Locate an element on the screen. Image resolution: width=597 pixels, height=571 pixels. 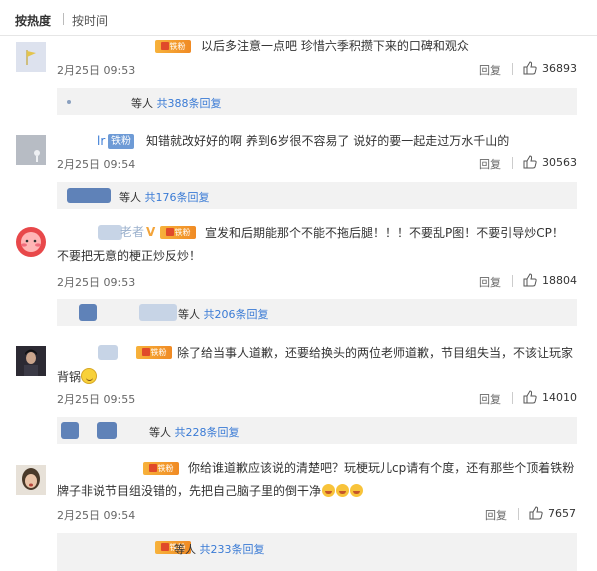
blush-face-avatar-icon is located at coordinates (31, 242).